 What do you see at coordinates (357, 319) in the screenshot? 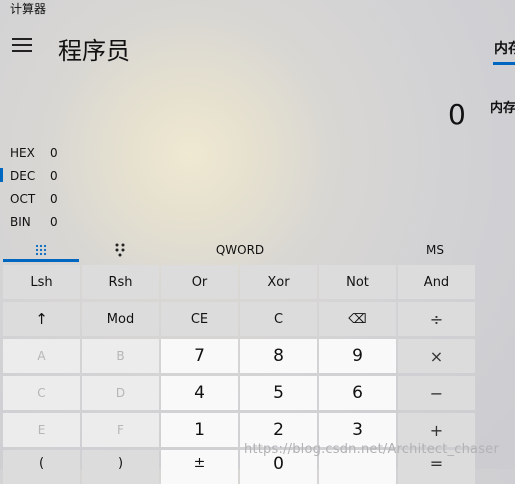
I see `backspace-icon: ⌫` at bounding box center [357, 319].